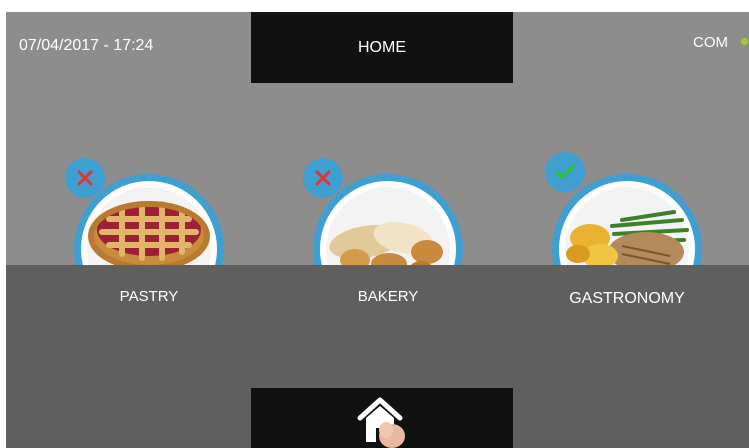  Describe the element at coordinates (627, 298) in the screenshot. I see `category-label: GASTRONOMY` at that location.